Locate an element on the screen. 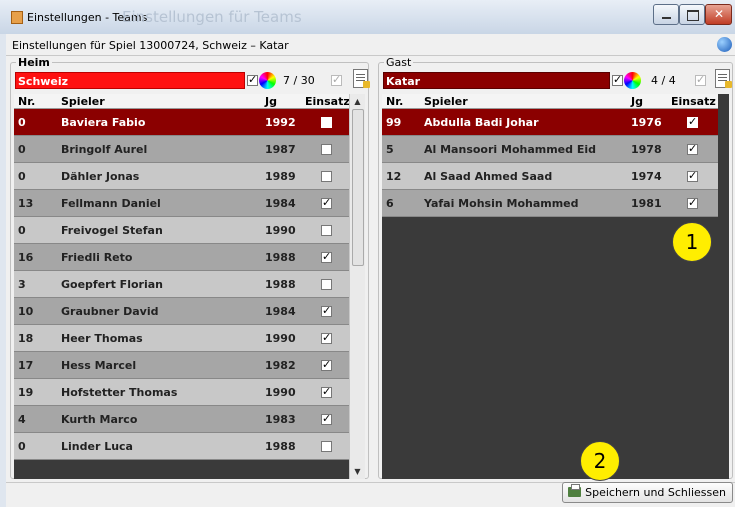  divider is located at coordinates (370, 55).